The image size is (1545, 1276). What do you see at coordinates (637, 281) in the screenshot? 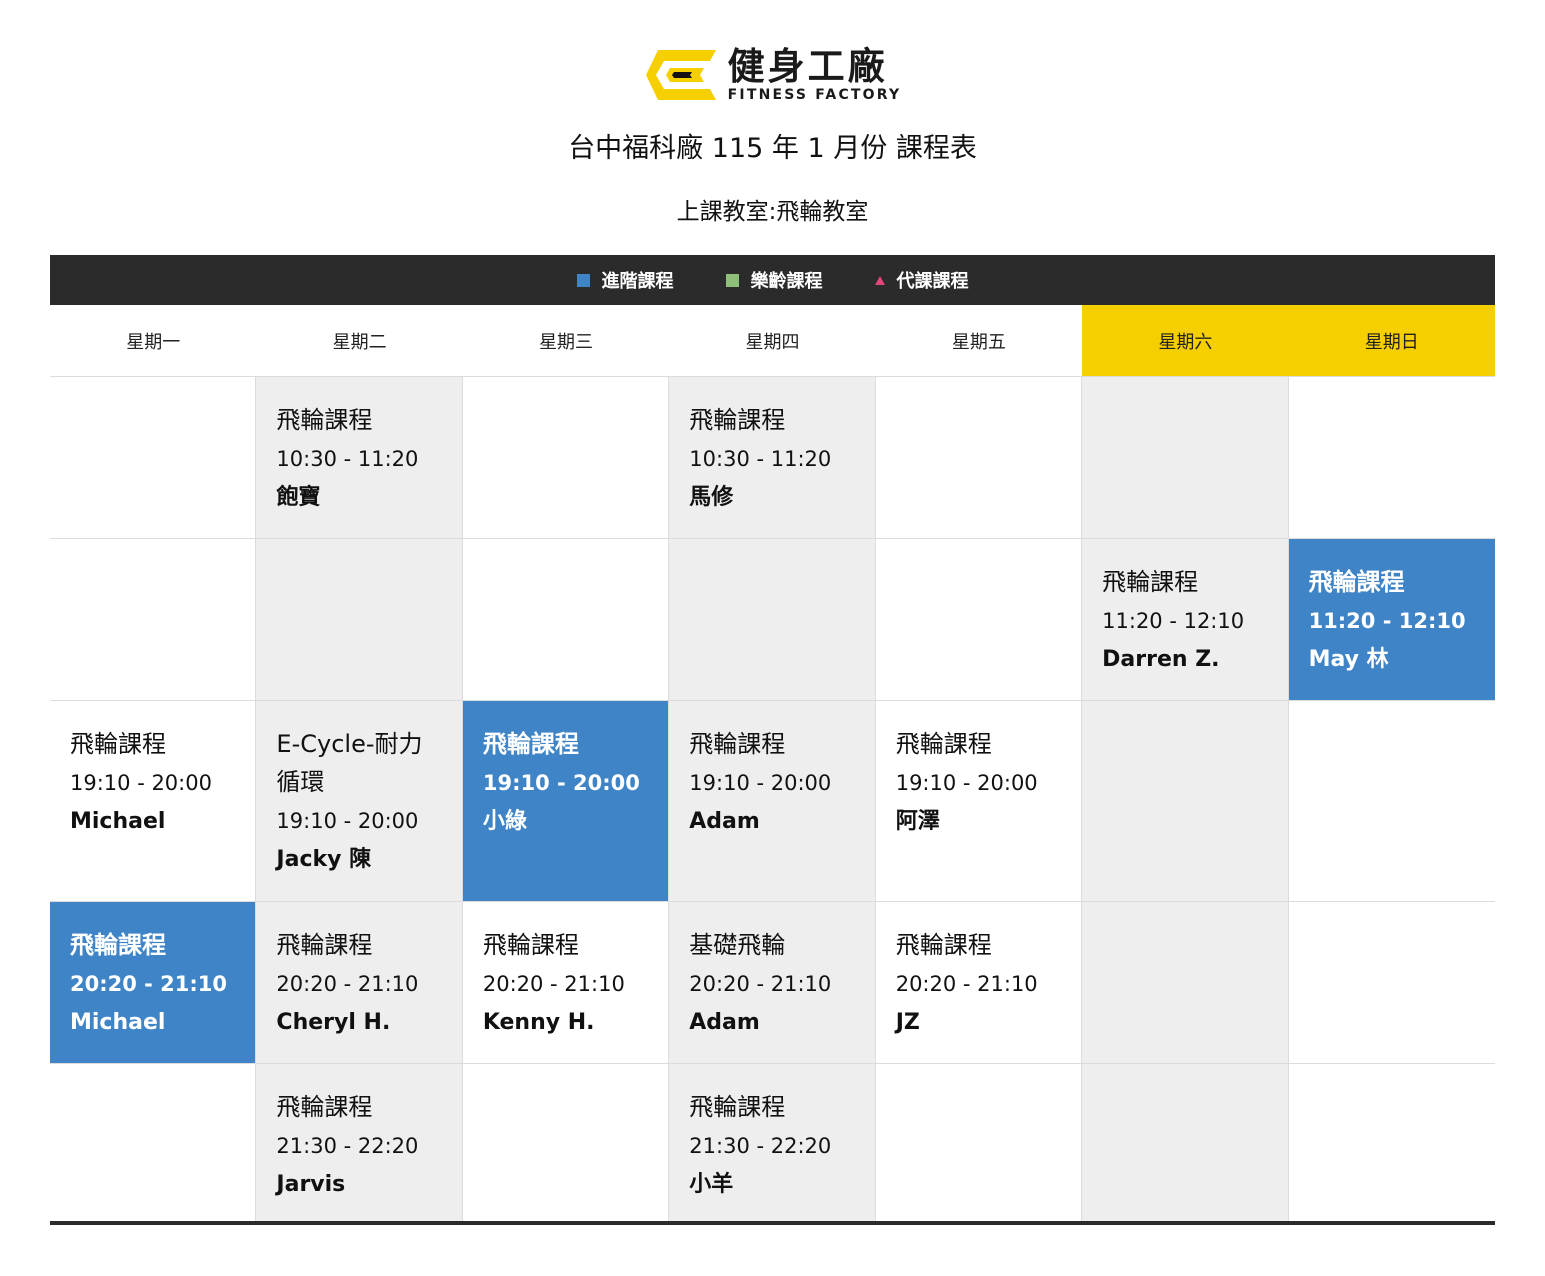
I see `legend-label: 進階課程` at bounding box center [637, 281].